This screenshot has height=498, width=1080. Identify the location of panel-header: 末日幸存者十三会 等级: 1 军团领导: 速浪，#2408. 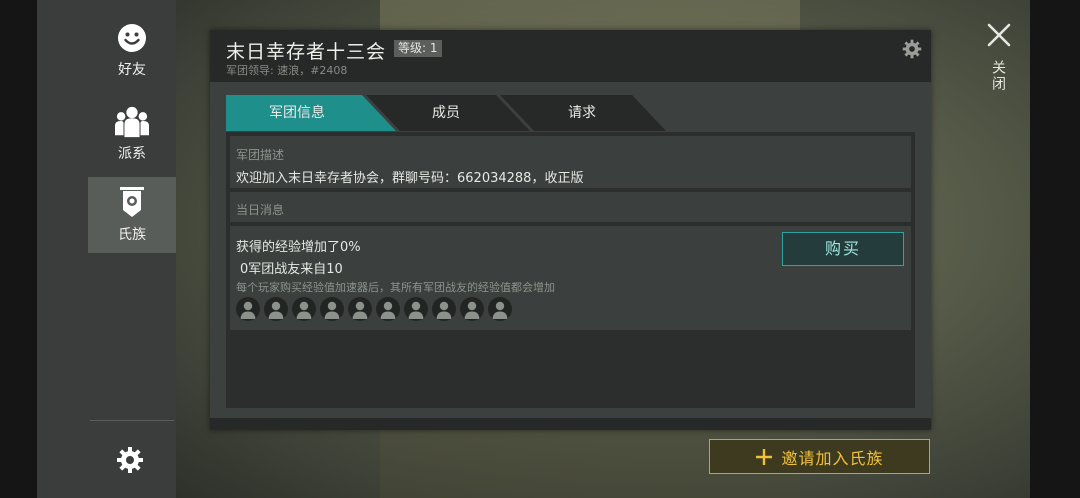
(570, 56).